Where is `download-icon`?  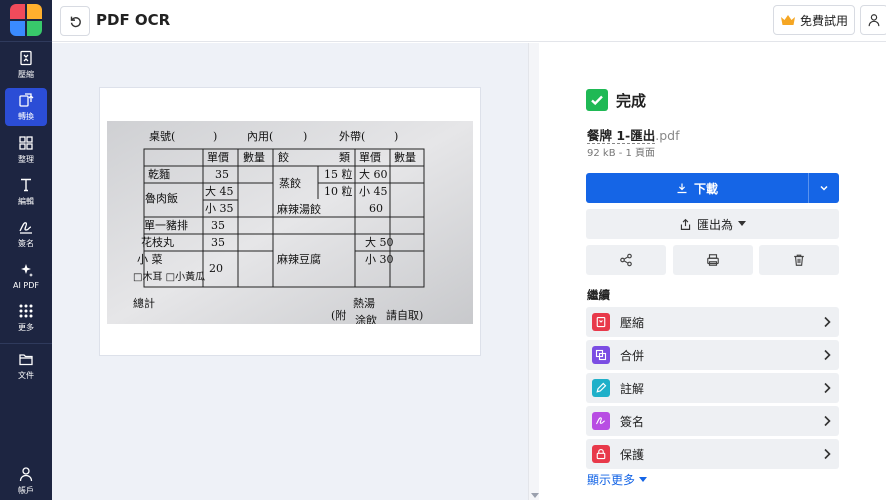
download-icon is located at coordinates (682, 188).